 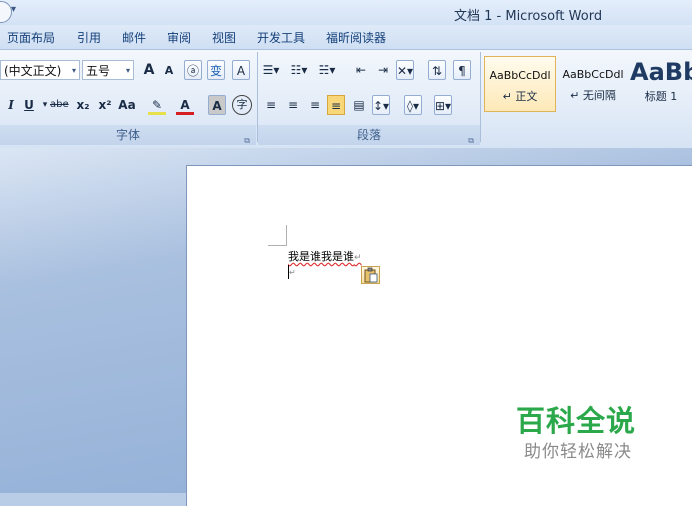 I want to click on align-center-icon: ≡, so click(x=293, y=105).